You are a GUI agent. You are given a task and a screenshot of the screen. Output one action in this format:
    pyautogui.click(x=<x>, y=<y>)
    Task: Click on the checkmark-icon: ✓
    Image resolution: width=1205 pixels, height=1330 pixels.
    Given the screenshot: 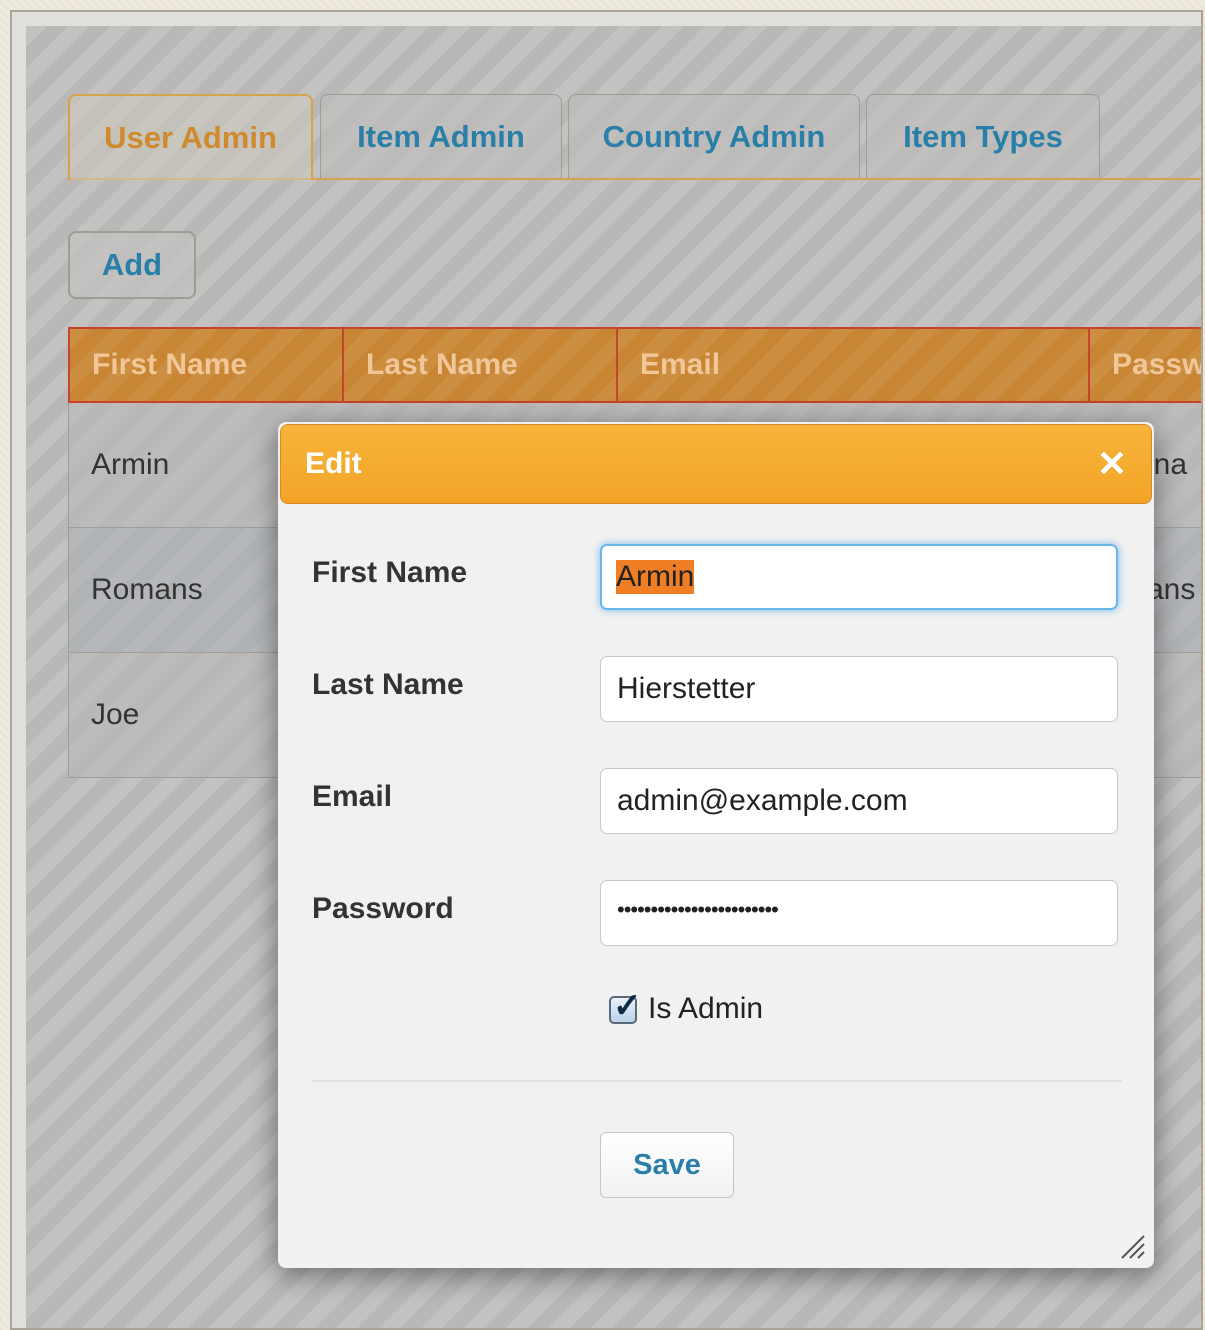 What is the action you would take?
    pyautogui.click(x=627, y=1006)
    